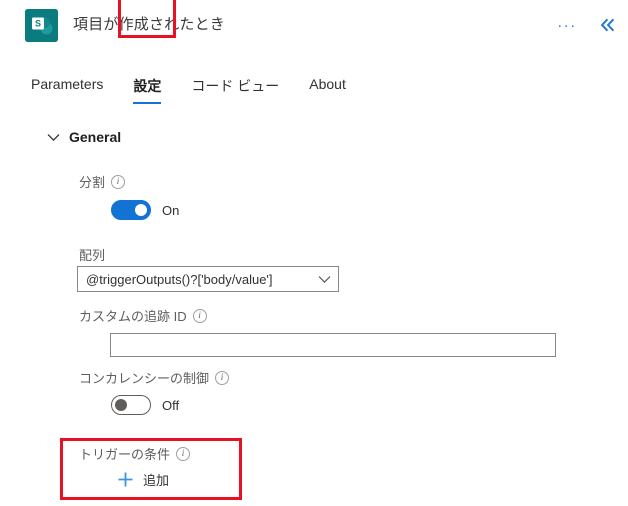 This screenshot has height=506, width=628. What do you see at coordinates (608, 25) in the screenshot?
I see `collapse-panel-icon` at bounding box center [608, 25].